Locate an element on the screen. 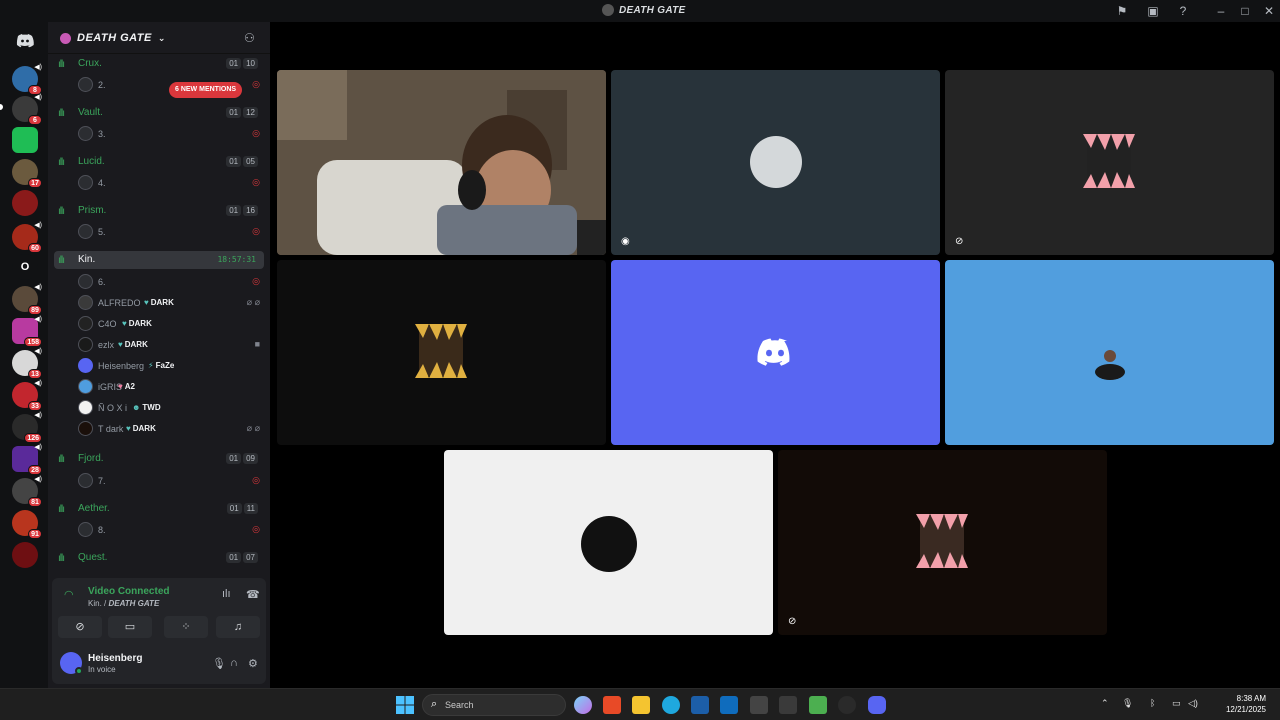  voice-channel-kin: ıllı Kin. 18:57:31 is located at coordinates (159, 260).